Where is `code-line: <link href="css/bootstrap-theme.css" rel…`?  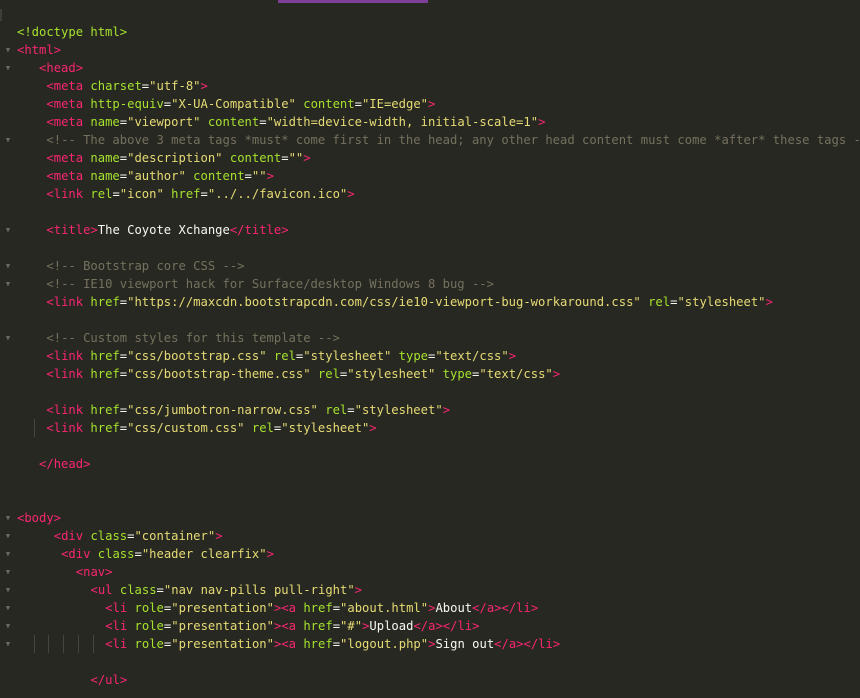
code-line: <link href="css/bootstrap-theme.css" rel… is located at coordinates (430, 374).